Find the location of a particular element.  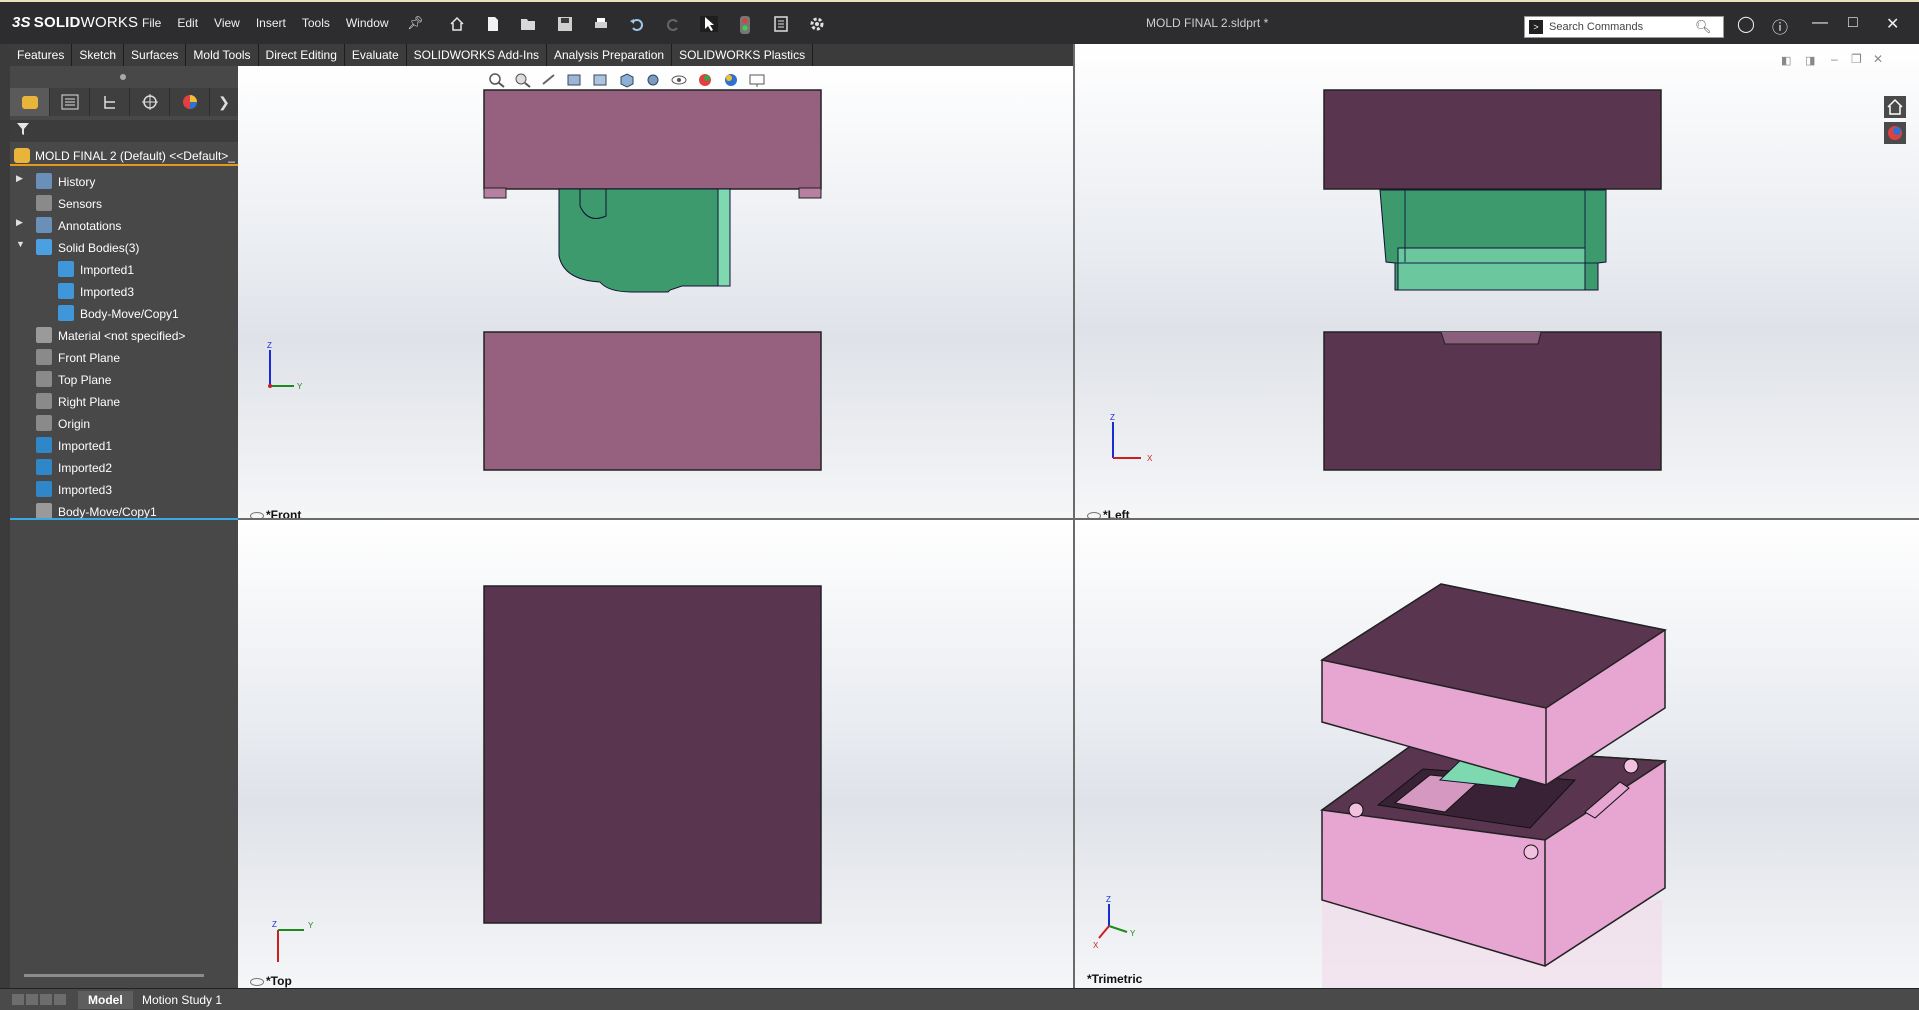

previous-view-icon is located at coordinates (549, 80).